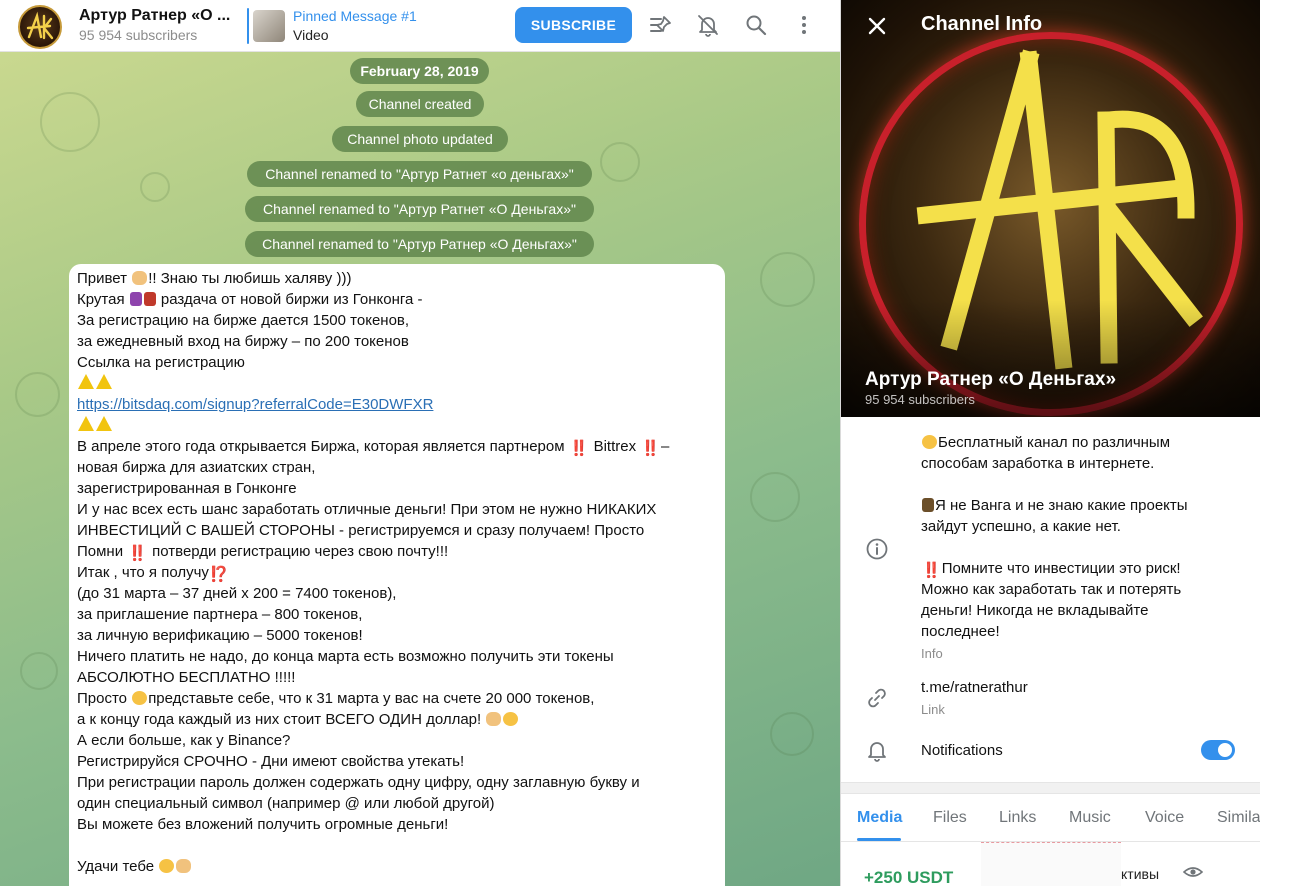 The width and height of the screenshot is (1299, 886). What do you see at coordinates (1140, 874) in the screenshot?
I see `media-thumbnail-text: ктивы` at bounding box center [1140, 874].